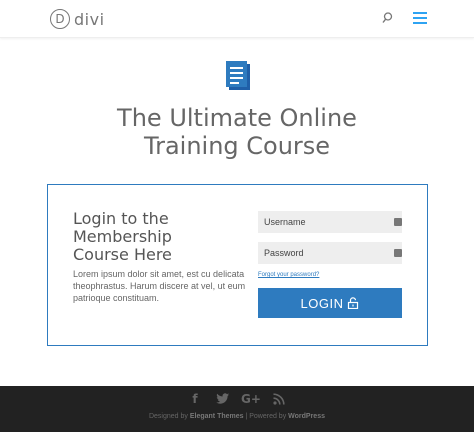  I want to click on logo-text: divi, so click(89, 19).